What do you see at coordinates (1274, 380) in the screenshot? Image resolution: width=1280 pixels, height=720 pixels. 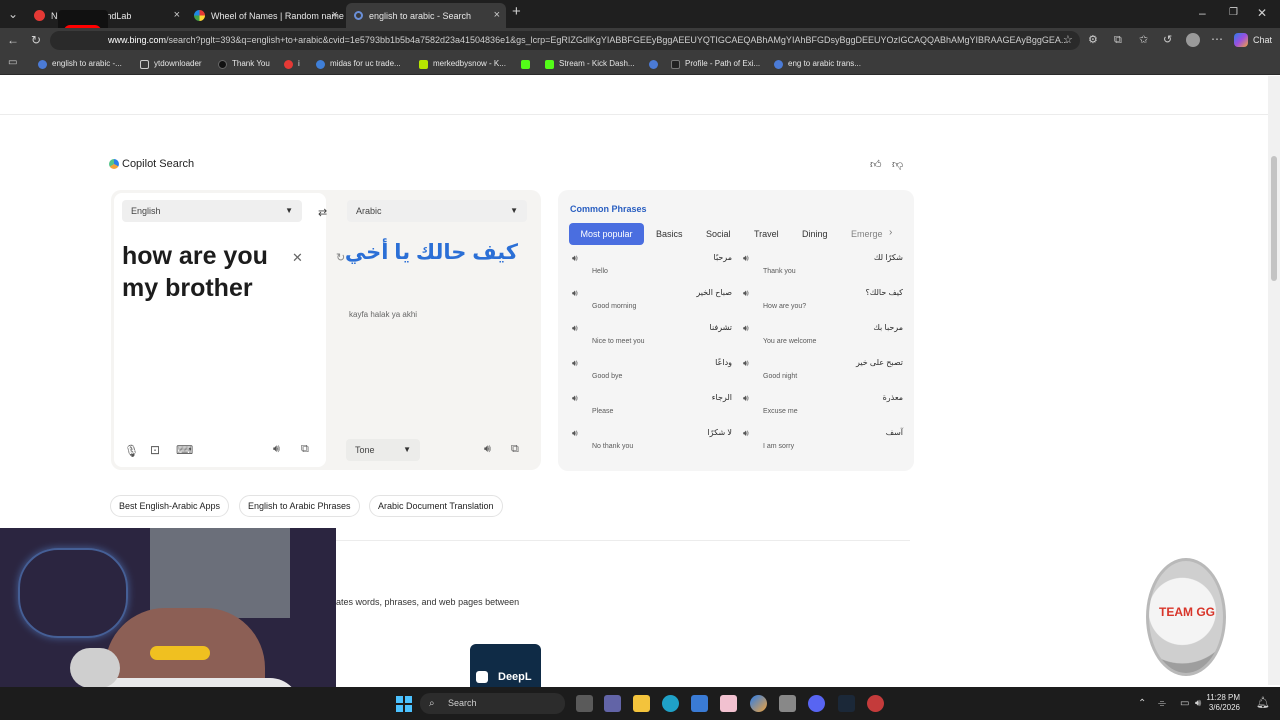 I see `page-scrollbar` at bounding box center [1274, 380].